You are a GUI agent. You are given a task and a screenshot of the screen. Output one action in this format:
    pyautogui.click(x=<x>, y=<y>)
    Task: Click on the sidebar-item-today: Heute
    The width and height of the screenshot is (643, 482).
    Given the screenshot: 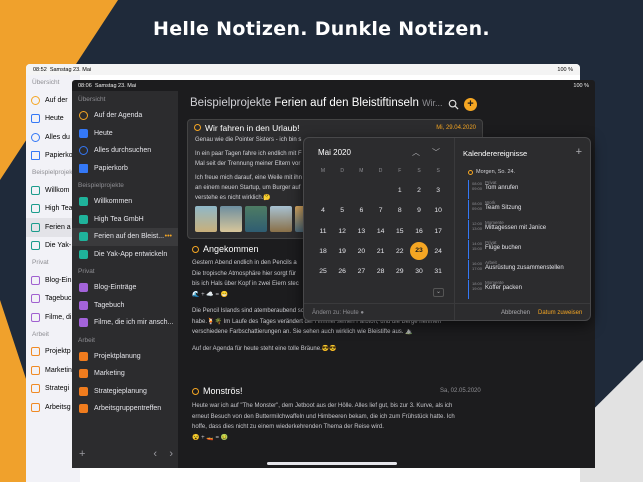 What is the action you would take?
    pyautogui.click(x=125, y=134)
    